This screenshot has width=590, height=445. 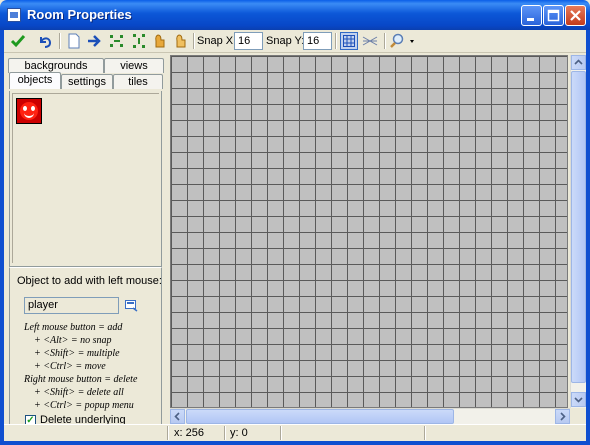 I want to click on maximize-icon, so click(x=553, y=15).